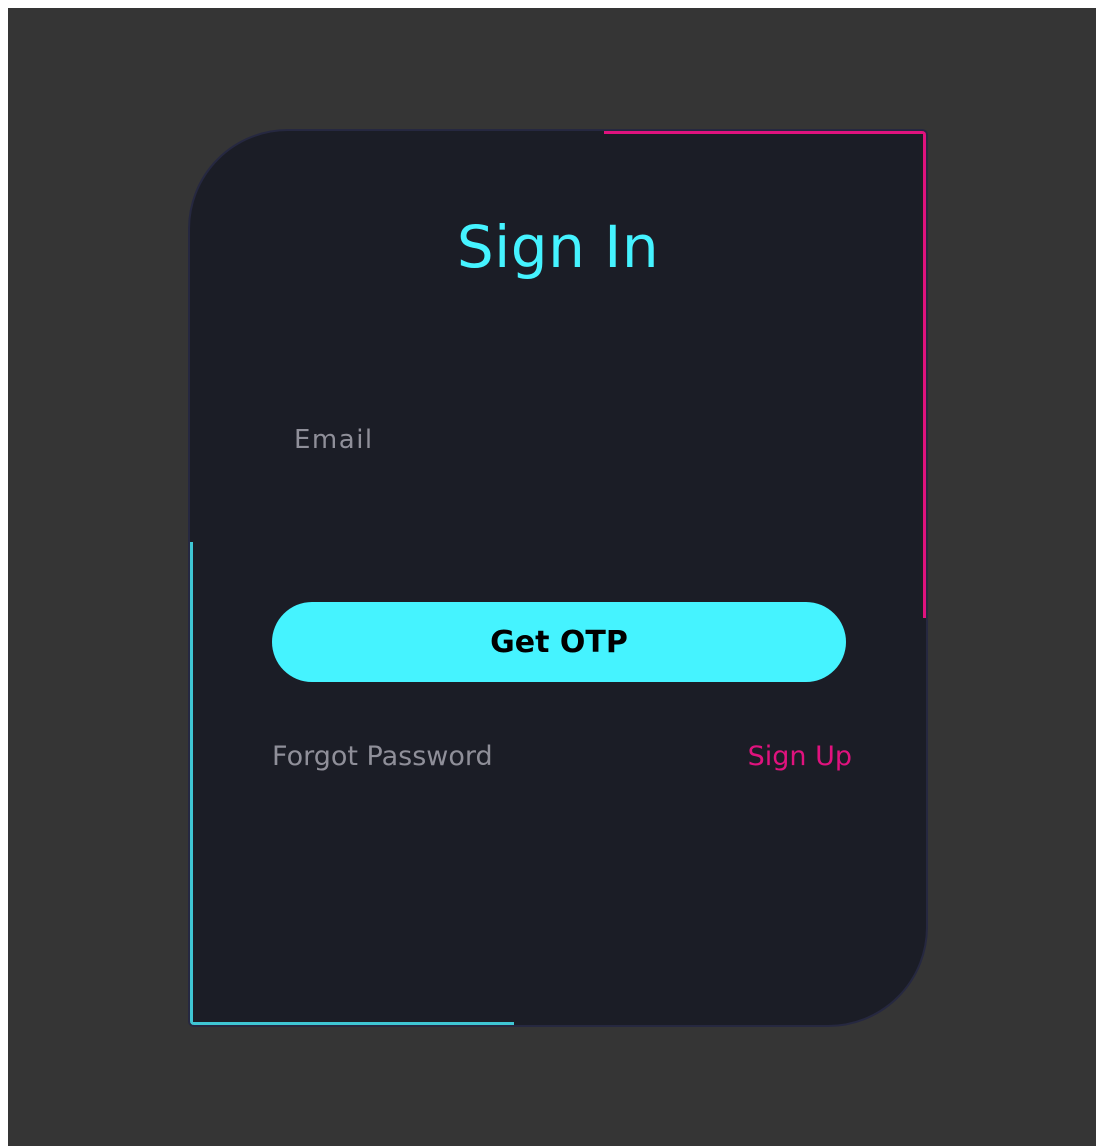  I want to click on get-otp-button: Get OTP, so click(559, 642).